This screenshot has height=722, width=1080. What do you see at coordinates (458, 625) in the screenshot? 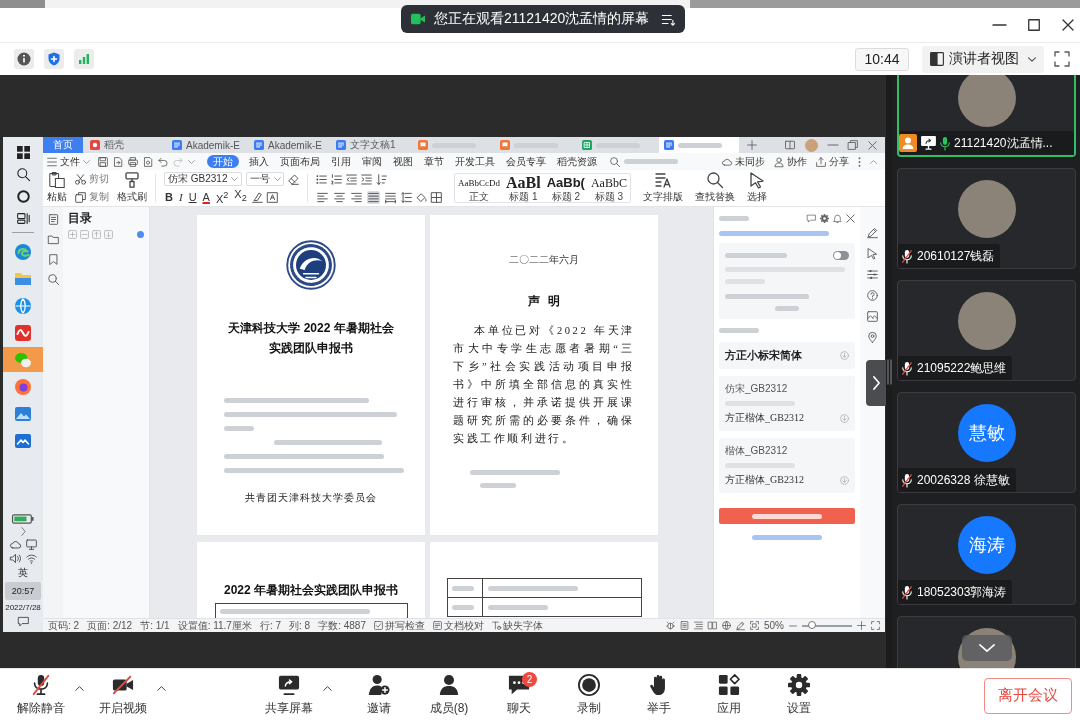
I see `status-button: 文档校对` at bounding box center [458, 625].